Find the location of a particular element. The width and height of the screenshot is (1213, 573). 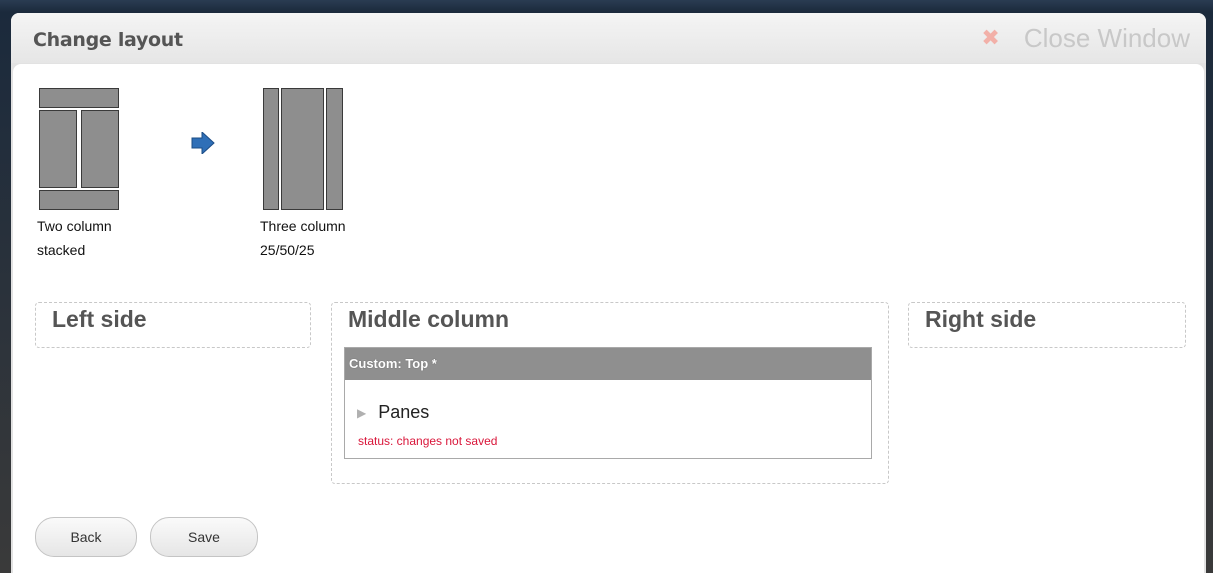

dialog-title: Change layout is located at coordinates (108, 40).